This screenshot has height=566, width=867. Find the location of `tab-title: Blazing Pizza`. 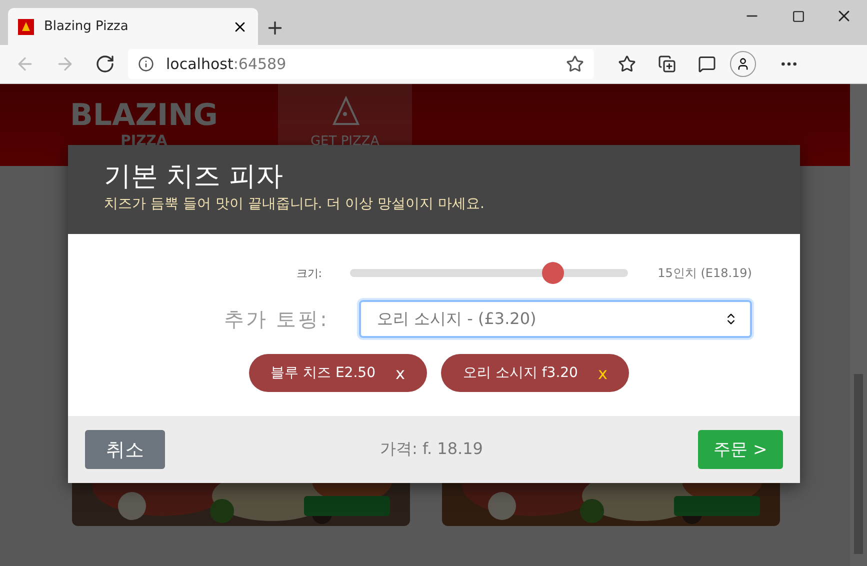

tab-title: Blazing Pizza is located at coordinates (87, 26).